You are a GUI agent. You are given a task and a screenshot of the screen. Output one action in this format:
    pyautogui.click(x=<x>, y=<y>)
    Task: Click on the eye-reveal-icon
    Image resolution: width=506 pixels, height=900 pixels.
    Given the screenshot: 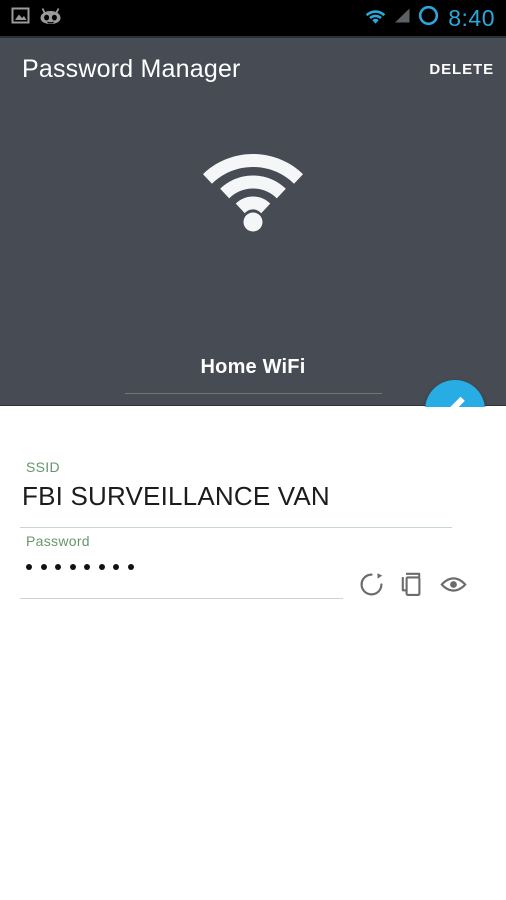 What is the action you would take?
    pyautogui.click(x=453, y=584)
    